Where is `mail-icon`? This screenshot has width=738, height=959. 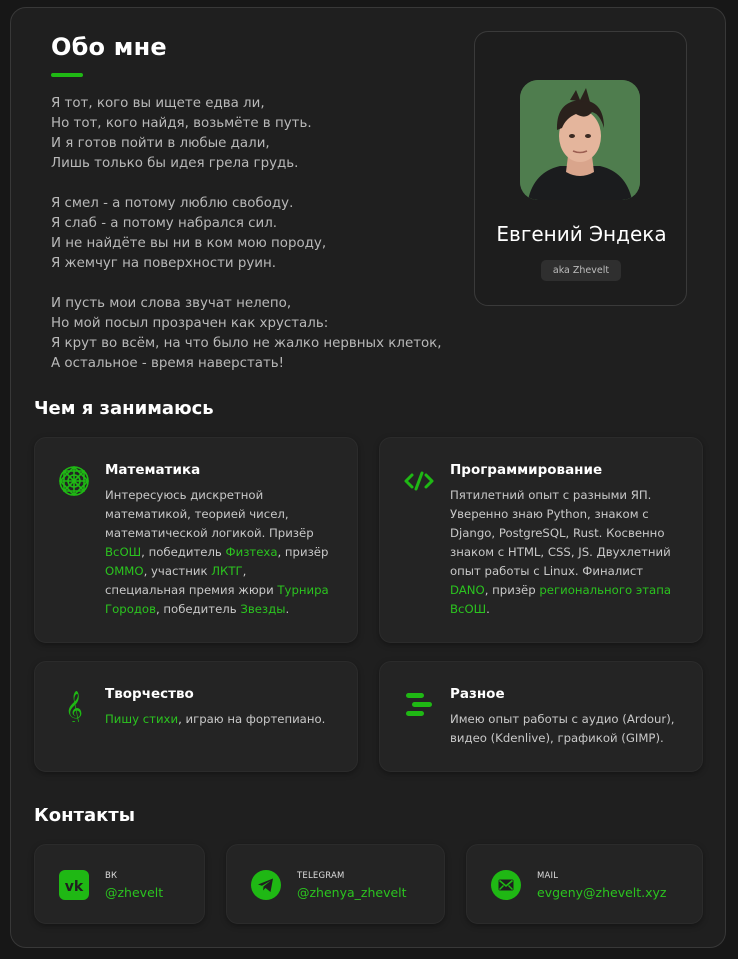
mail-icon is located at coordinates (506, 885).